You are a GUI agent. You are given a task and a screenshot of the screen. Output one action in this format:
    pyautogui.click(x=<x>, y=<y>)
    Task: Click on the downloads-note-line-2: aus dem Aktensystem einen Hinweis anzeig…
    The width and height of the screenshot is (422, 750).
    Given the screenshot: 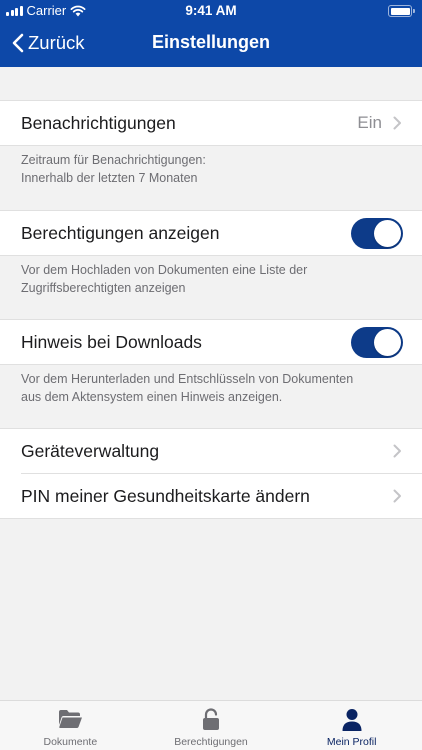 What is the action you would take?
    pyautogui.click(x=152, y=397)
    